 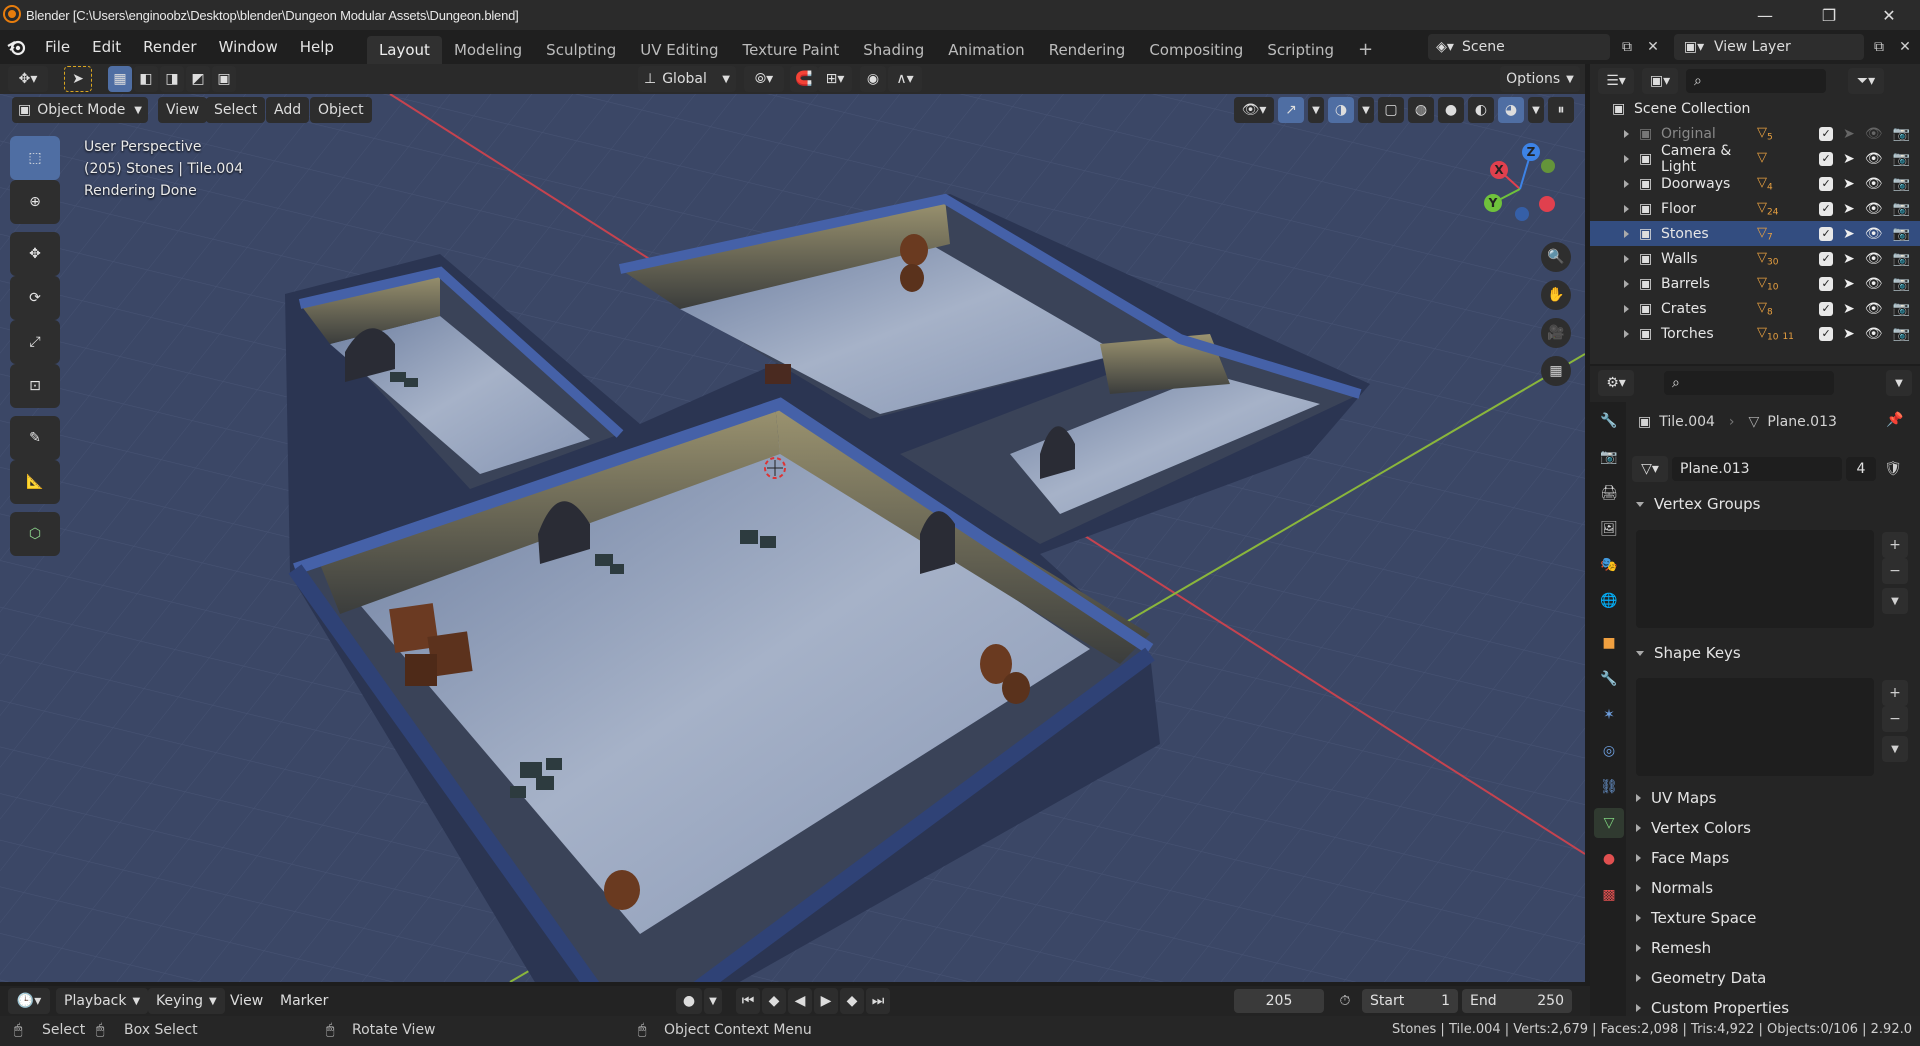 What do you see at coordinates (1087, 50) in the screenshot?
I see `tab-rendering: Rendering` at bounding box center [1087, 50].